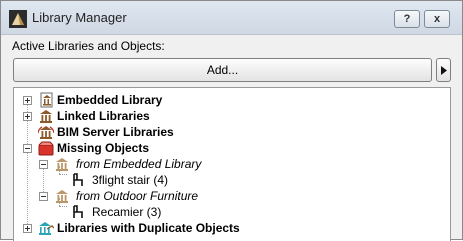 Image resolution: width=463 pixels, height=241 pixels. Describe the element at coordinates (232, 132) in the screenshot. I see `tree-item-bim-server-libraries: BIM Server Libraries` at that location.